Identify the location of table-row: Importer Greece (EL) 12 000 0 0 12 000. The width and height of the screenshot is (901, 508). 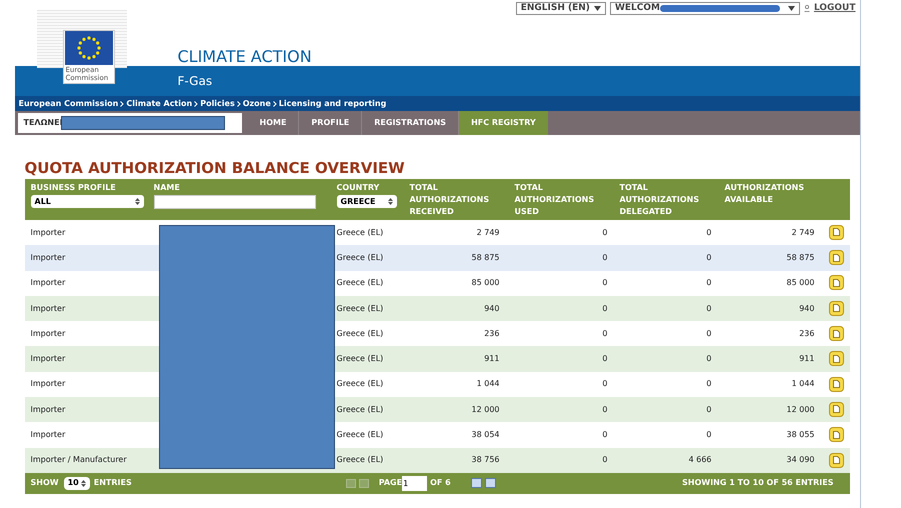
(437, 409).